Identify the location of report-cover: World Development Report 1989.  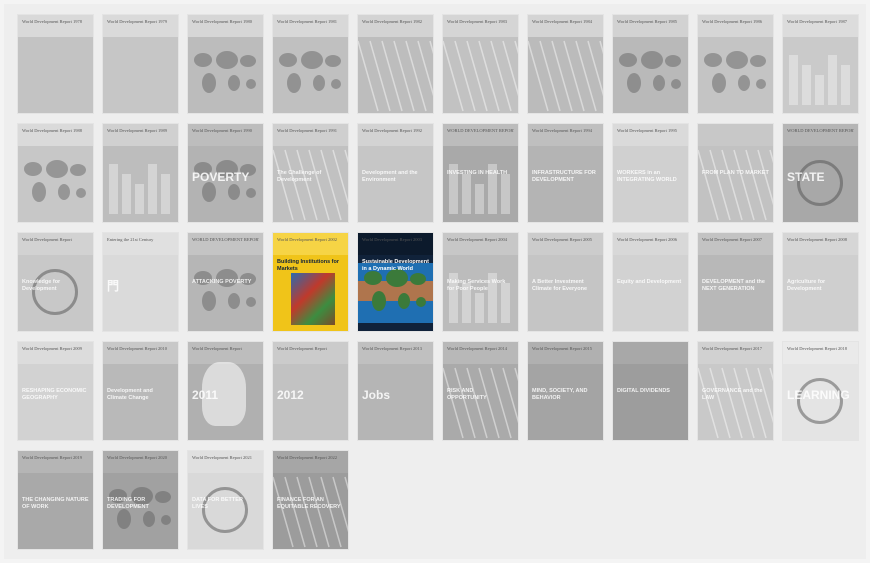
(140, 173).